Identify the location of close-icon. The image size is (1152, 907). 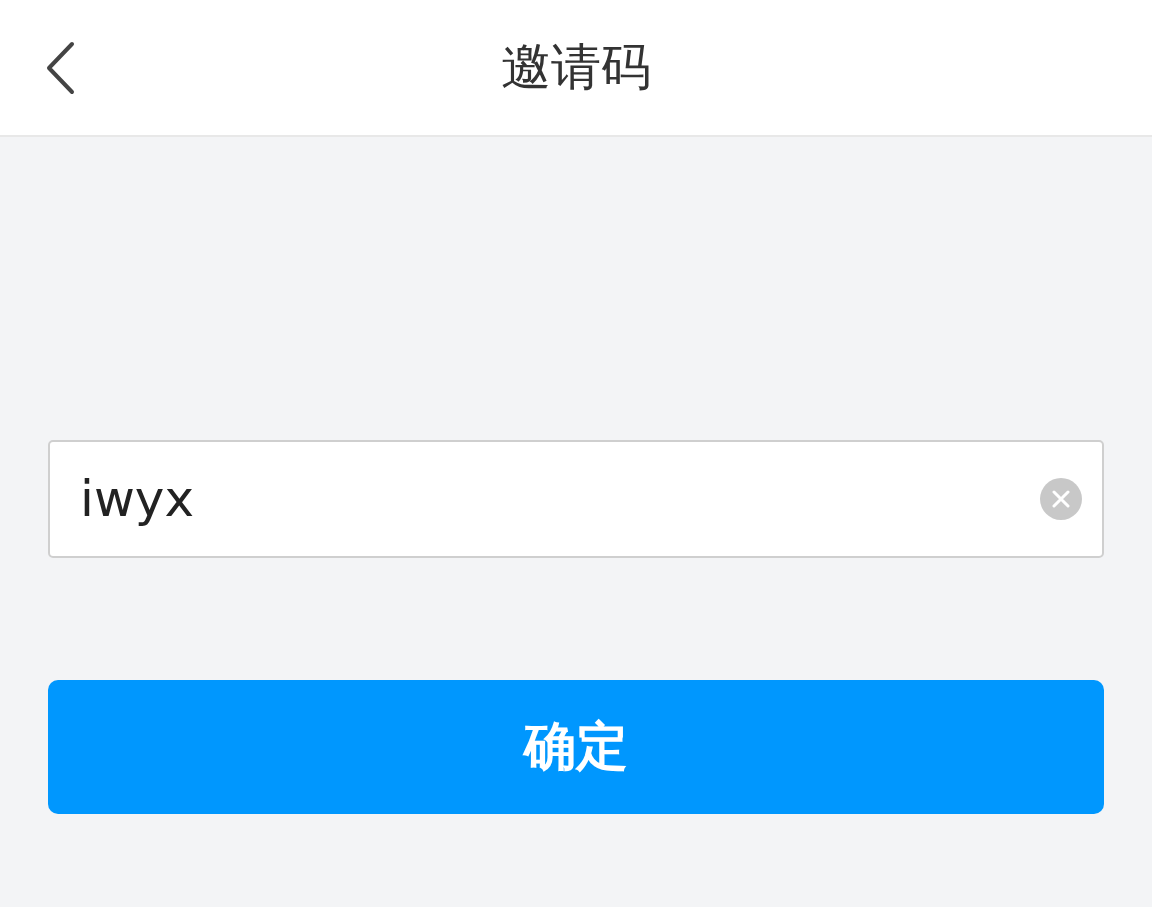
(1061, 499).